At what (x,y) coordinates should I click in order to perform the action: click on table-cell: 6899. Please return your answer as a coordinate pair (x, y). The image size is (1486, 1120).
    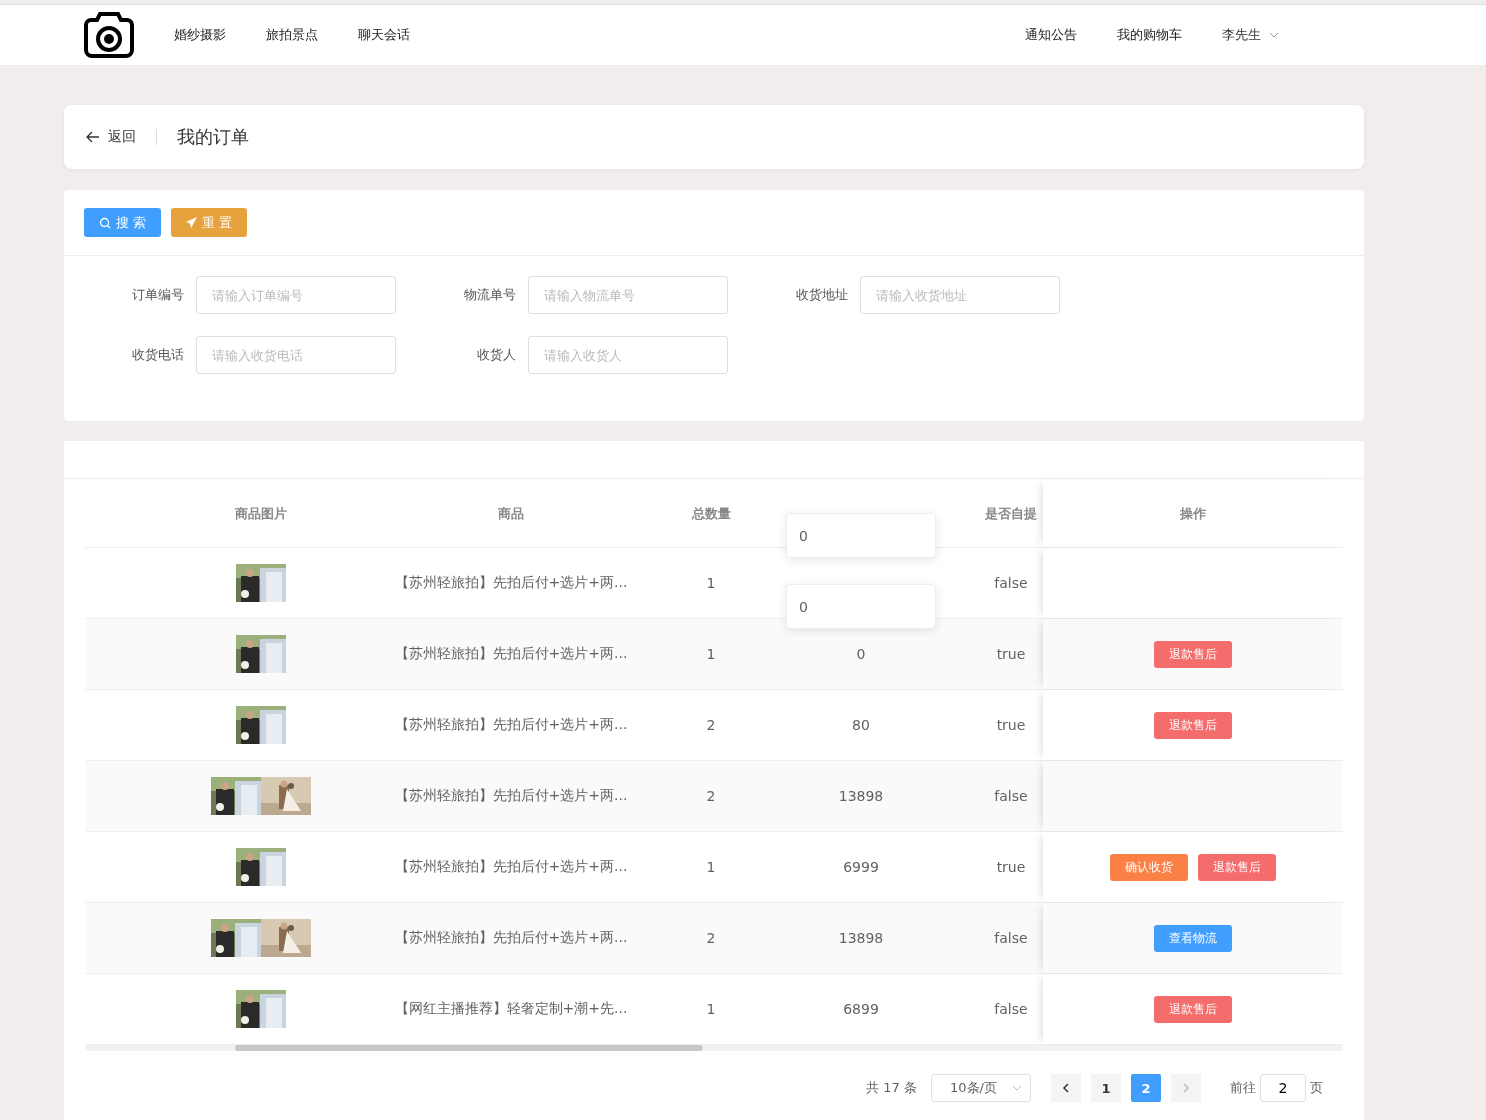
    Looking at the image, I should click on (861, 1009).